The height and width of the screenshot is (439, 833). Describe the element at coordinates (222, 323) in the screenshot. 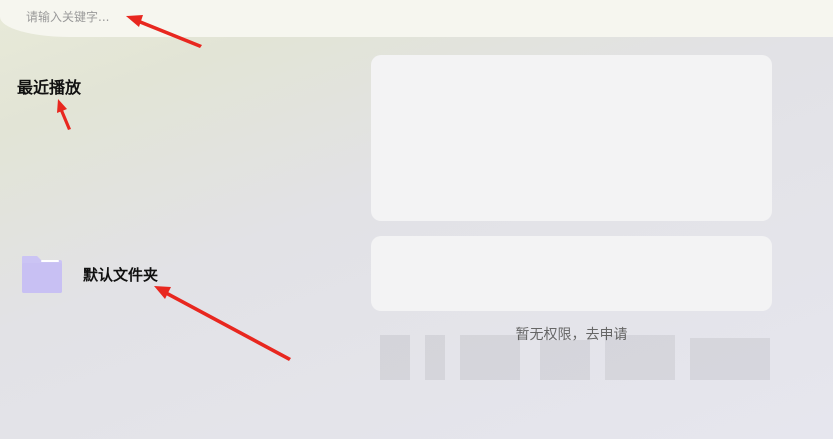

I see `annotation-arrow-folder` at that location.